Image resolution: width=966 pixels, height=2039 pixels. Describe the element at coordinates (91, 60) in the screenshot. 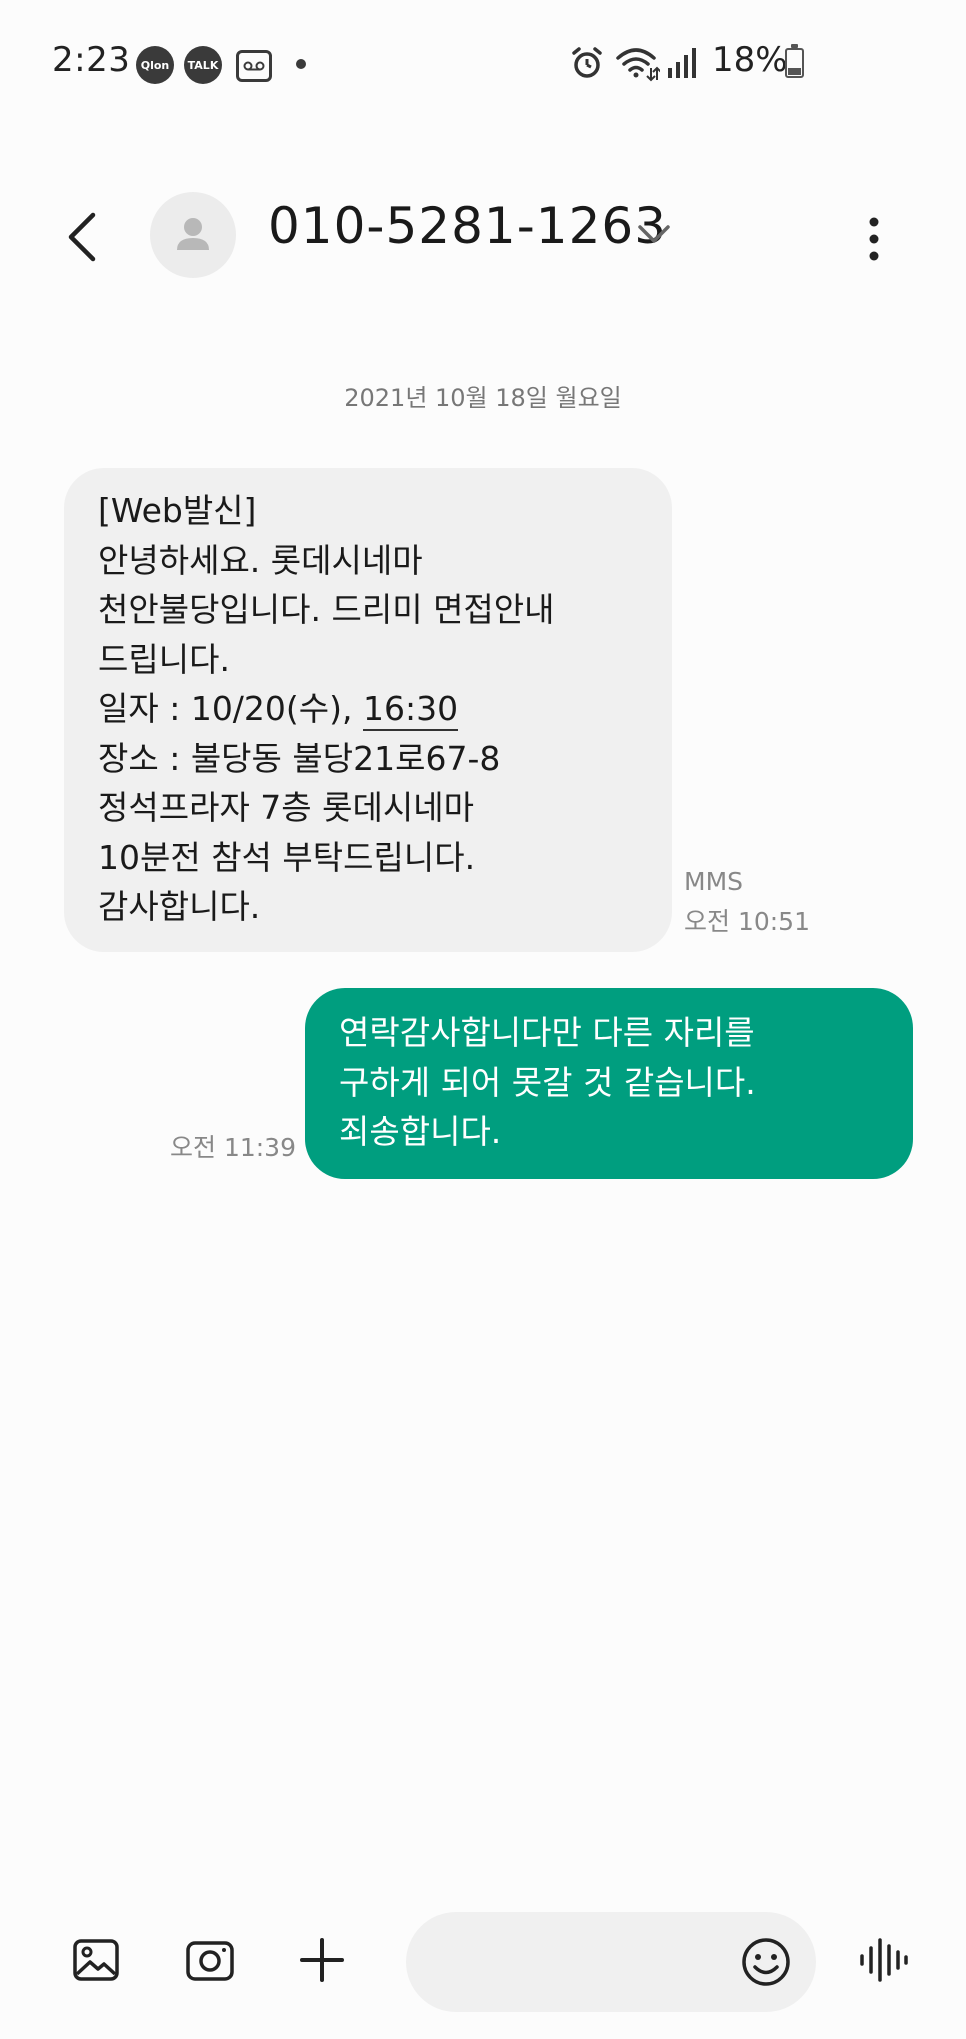

I see `status-time: 2:23` at that location.